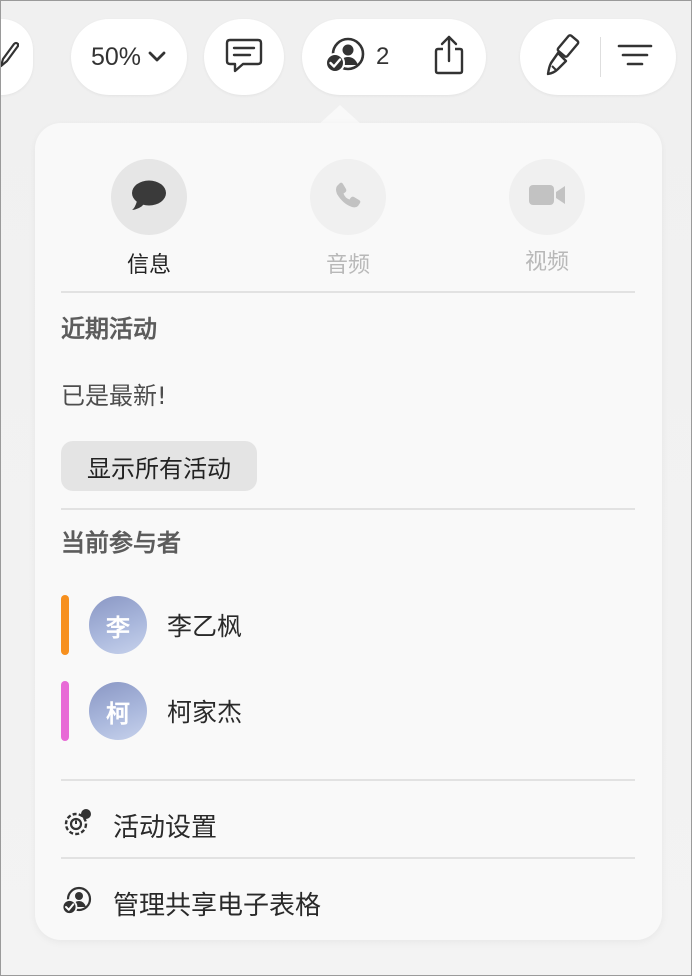 The image size is (692, 976). What do you see at coordinates (114, 396) in the screenshot?
I see `recent-activity-status: 已是最新!` at bounding box center [114, 396].